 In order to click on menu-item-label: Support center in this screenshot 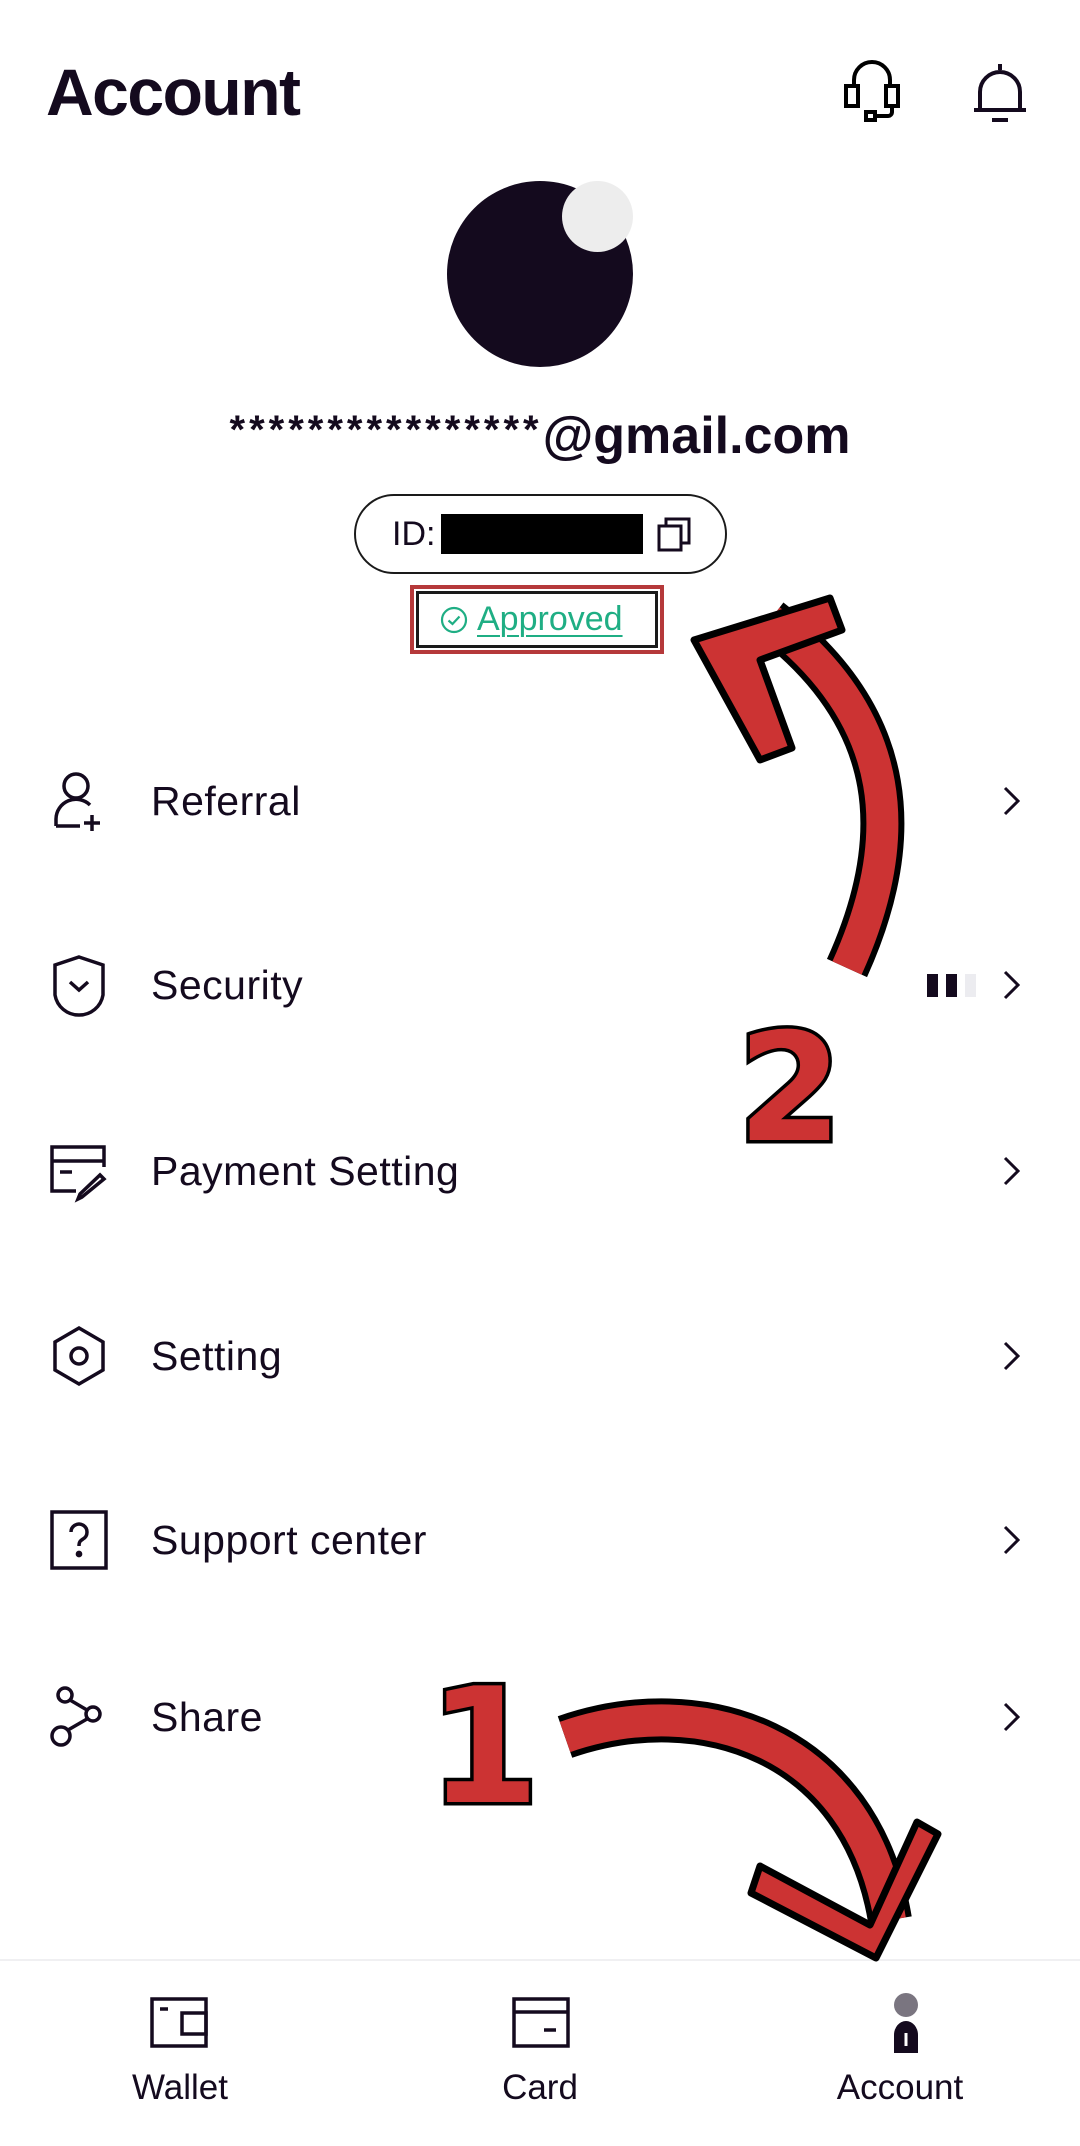, I will do `click(289, 1539)`.